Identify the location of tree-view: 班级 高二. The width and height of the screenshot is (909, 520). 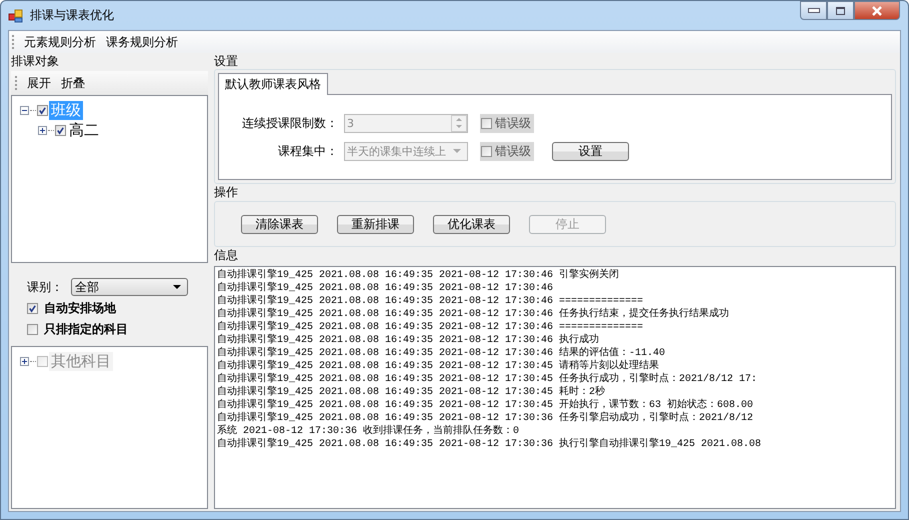
(109, 179).